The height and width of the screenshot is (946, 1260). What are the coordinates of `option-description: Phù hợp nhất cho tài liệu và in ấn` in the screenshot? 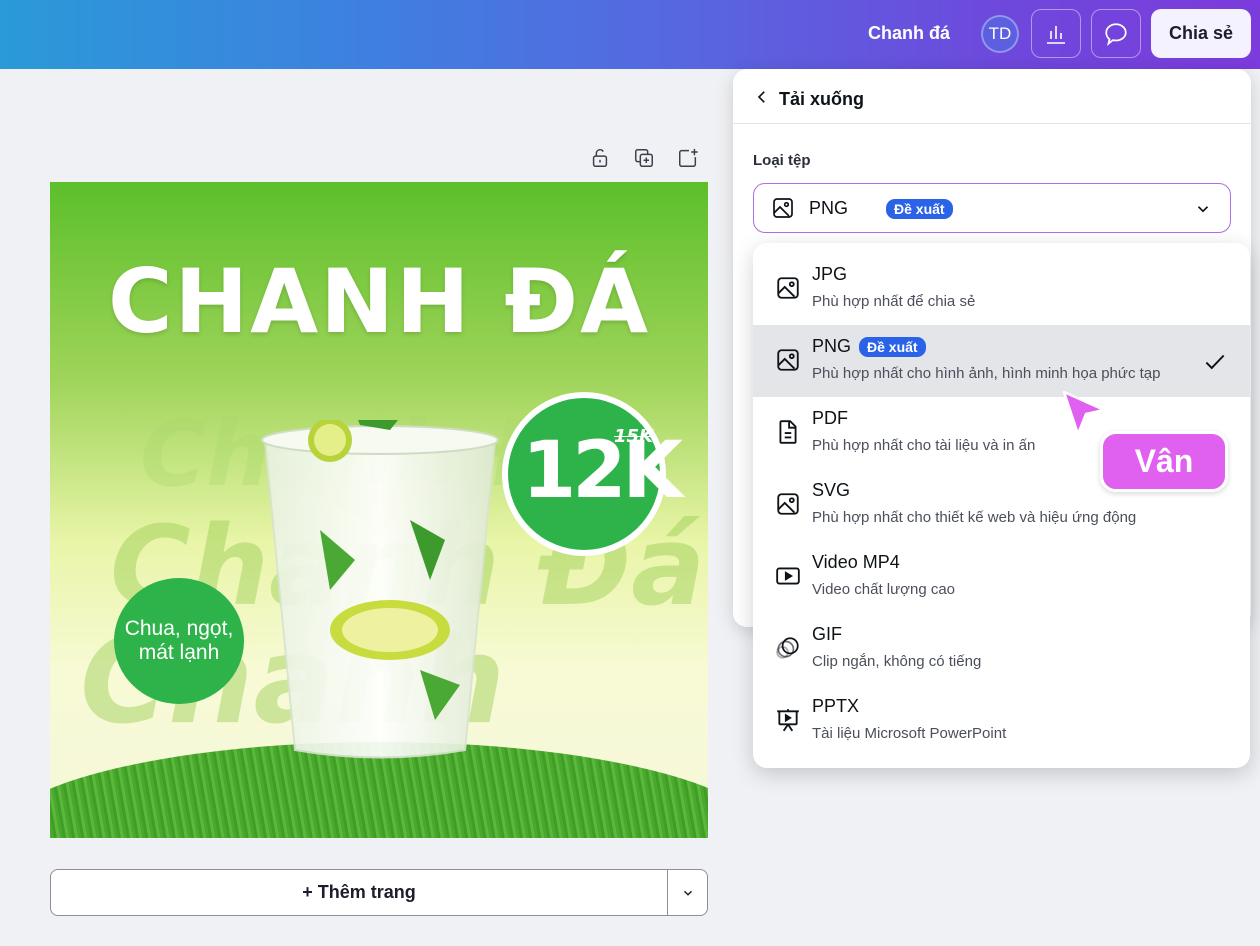 It's located at (924, 445).